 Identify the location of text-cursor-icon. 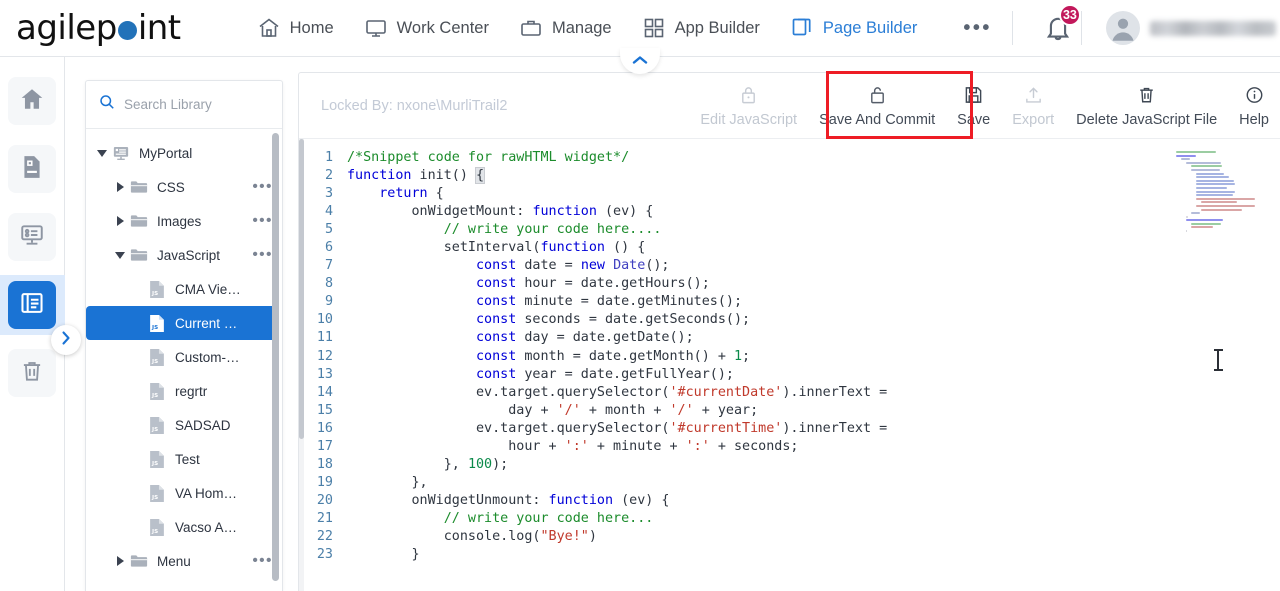
(1218, 360).